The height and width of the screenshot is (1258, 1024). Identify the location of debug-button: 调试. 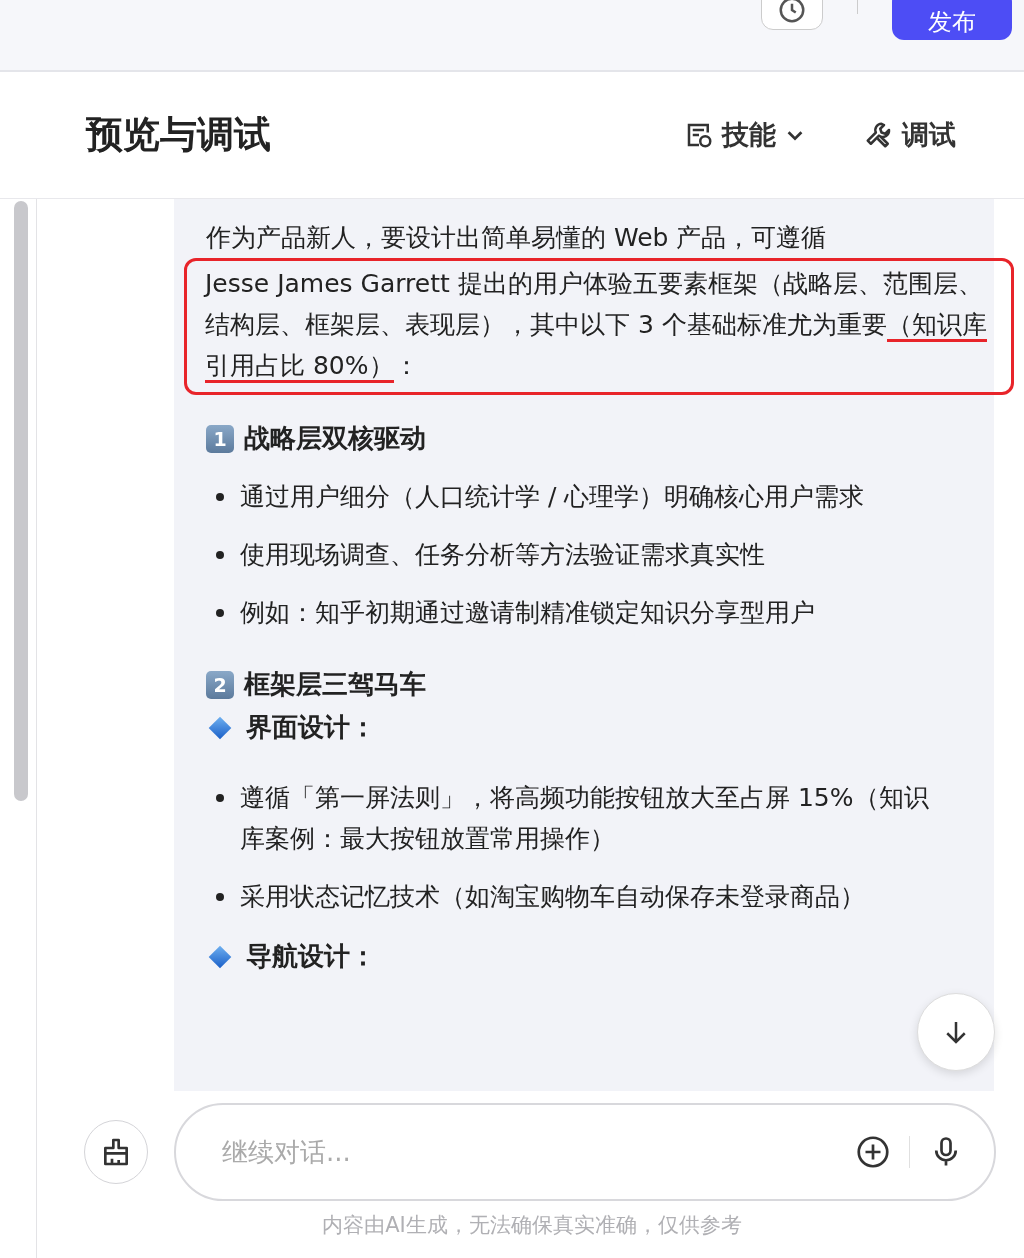
(910, 135).